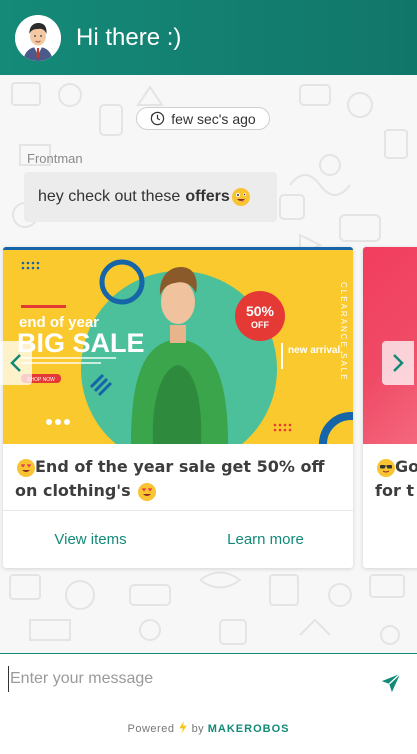 The height and width of the screenshot is (754, 417). What do you see at coordinates (158, 118) in the screenshot?
I see `clock-icon` at bounding box center [158, 118].